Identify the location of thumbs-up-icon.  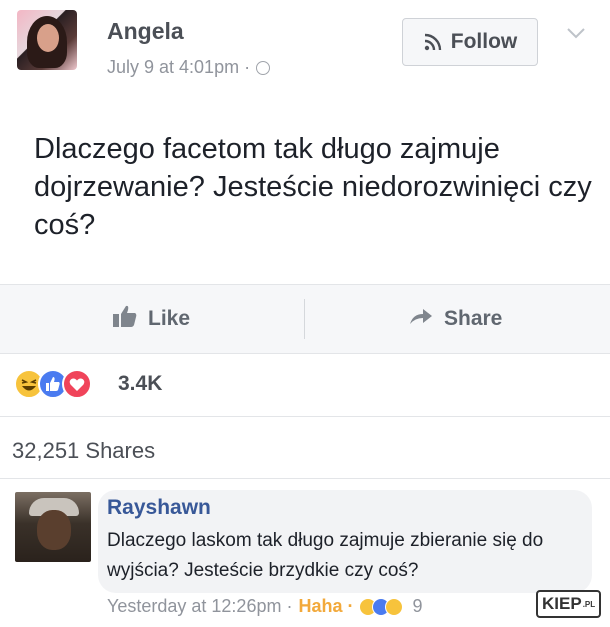
(125, 319).